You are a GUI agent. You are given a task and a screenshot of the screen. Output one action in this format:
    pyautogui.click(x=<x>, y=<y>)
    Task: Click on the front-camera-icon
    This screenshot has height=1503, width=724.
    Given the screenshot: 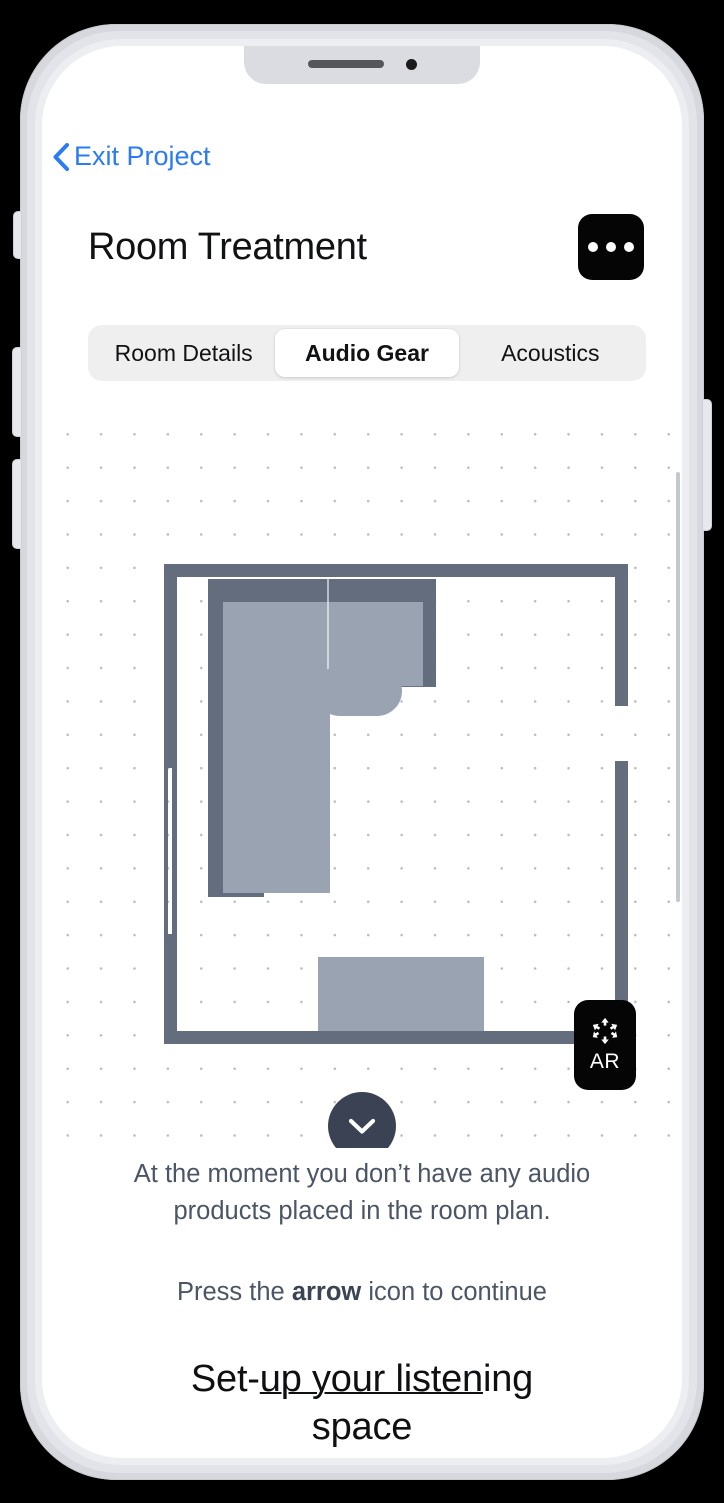 What is the action you would take?
    pyautogui.click(x=411, y=64)
    